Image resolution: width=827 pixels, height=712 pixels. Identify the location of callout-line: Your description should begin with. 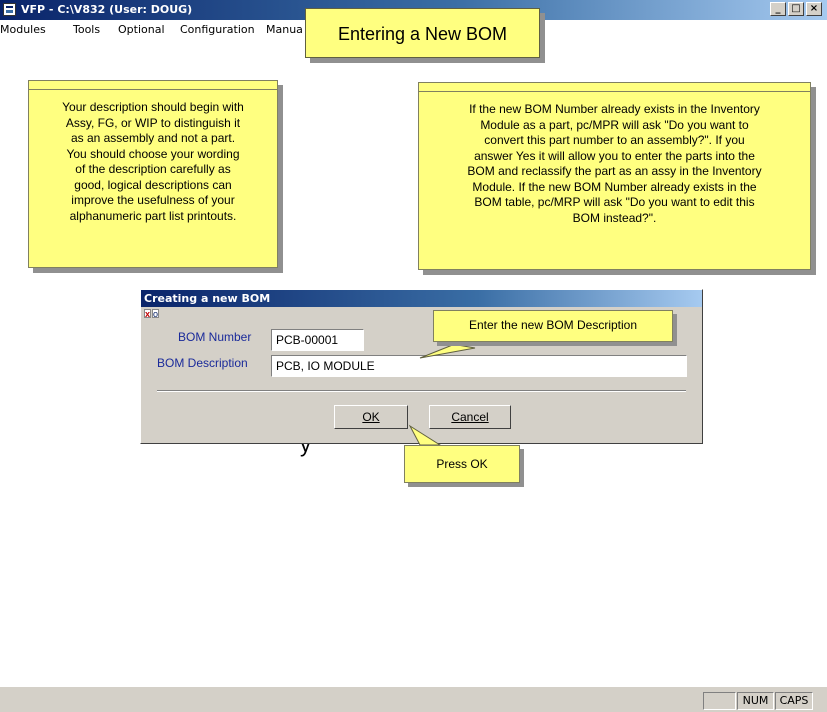
(153, 107).